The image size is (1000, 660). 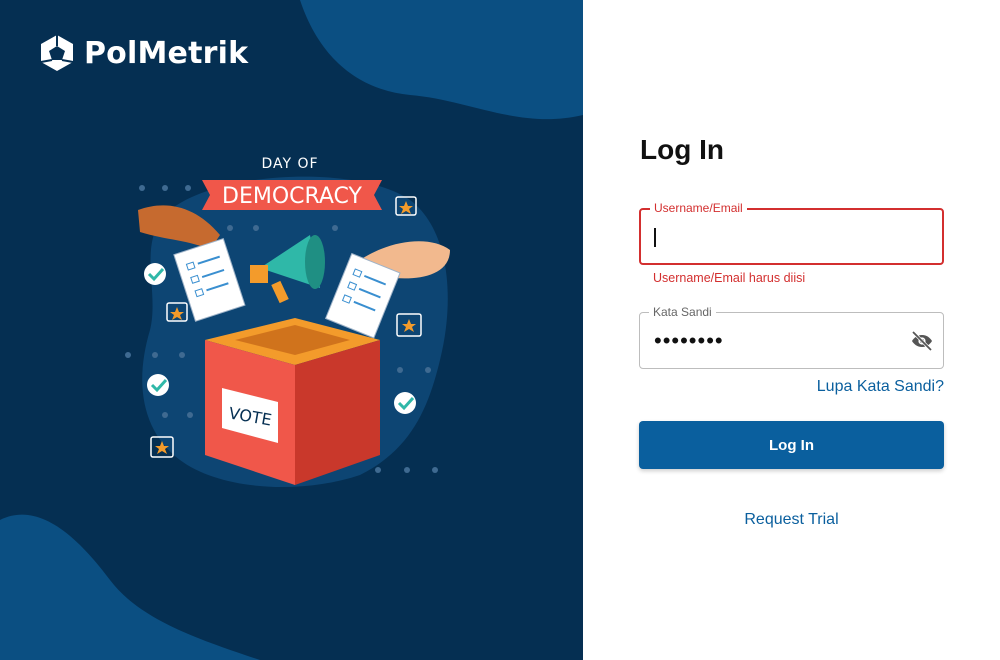 I want to click on login-button: Log In, so click(x=791, y=445).